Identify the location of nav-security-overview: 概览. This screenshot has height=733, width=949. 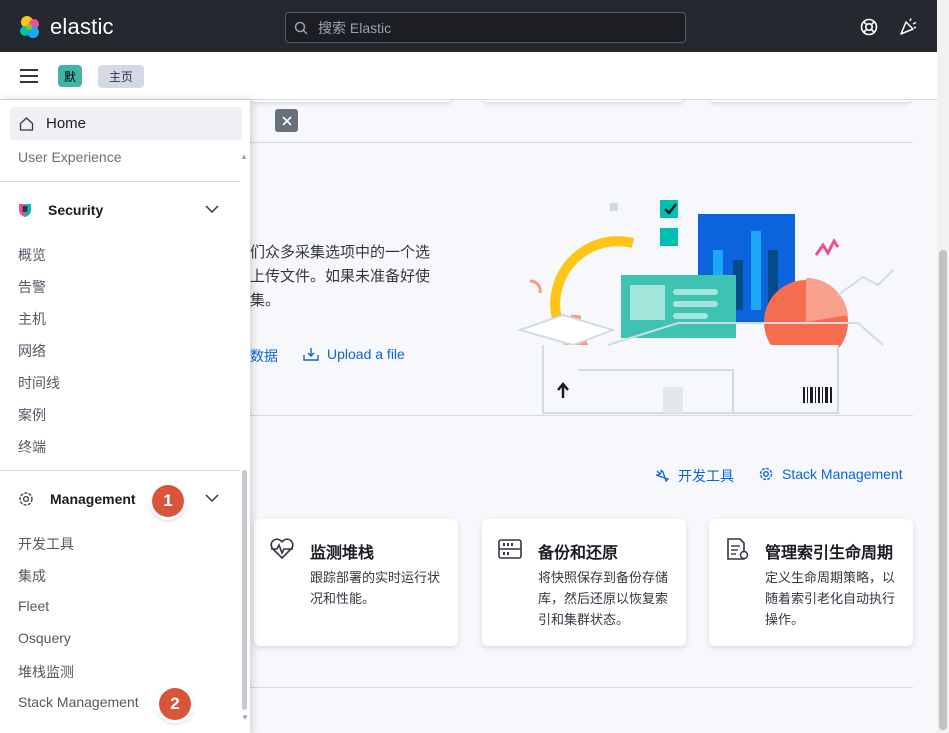
(32, 255).